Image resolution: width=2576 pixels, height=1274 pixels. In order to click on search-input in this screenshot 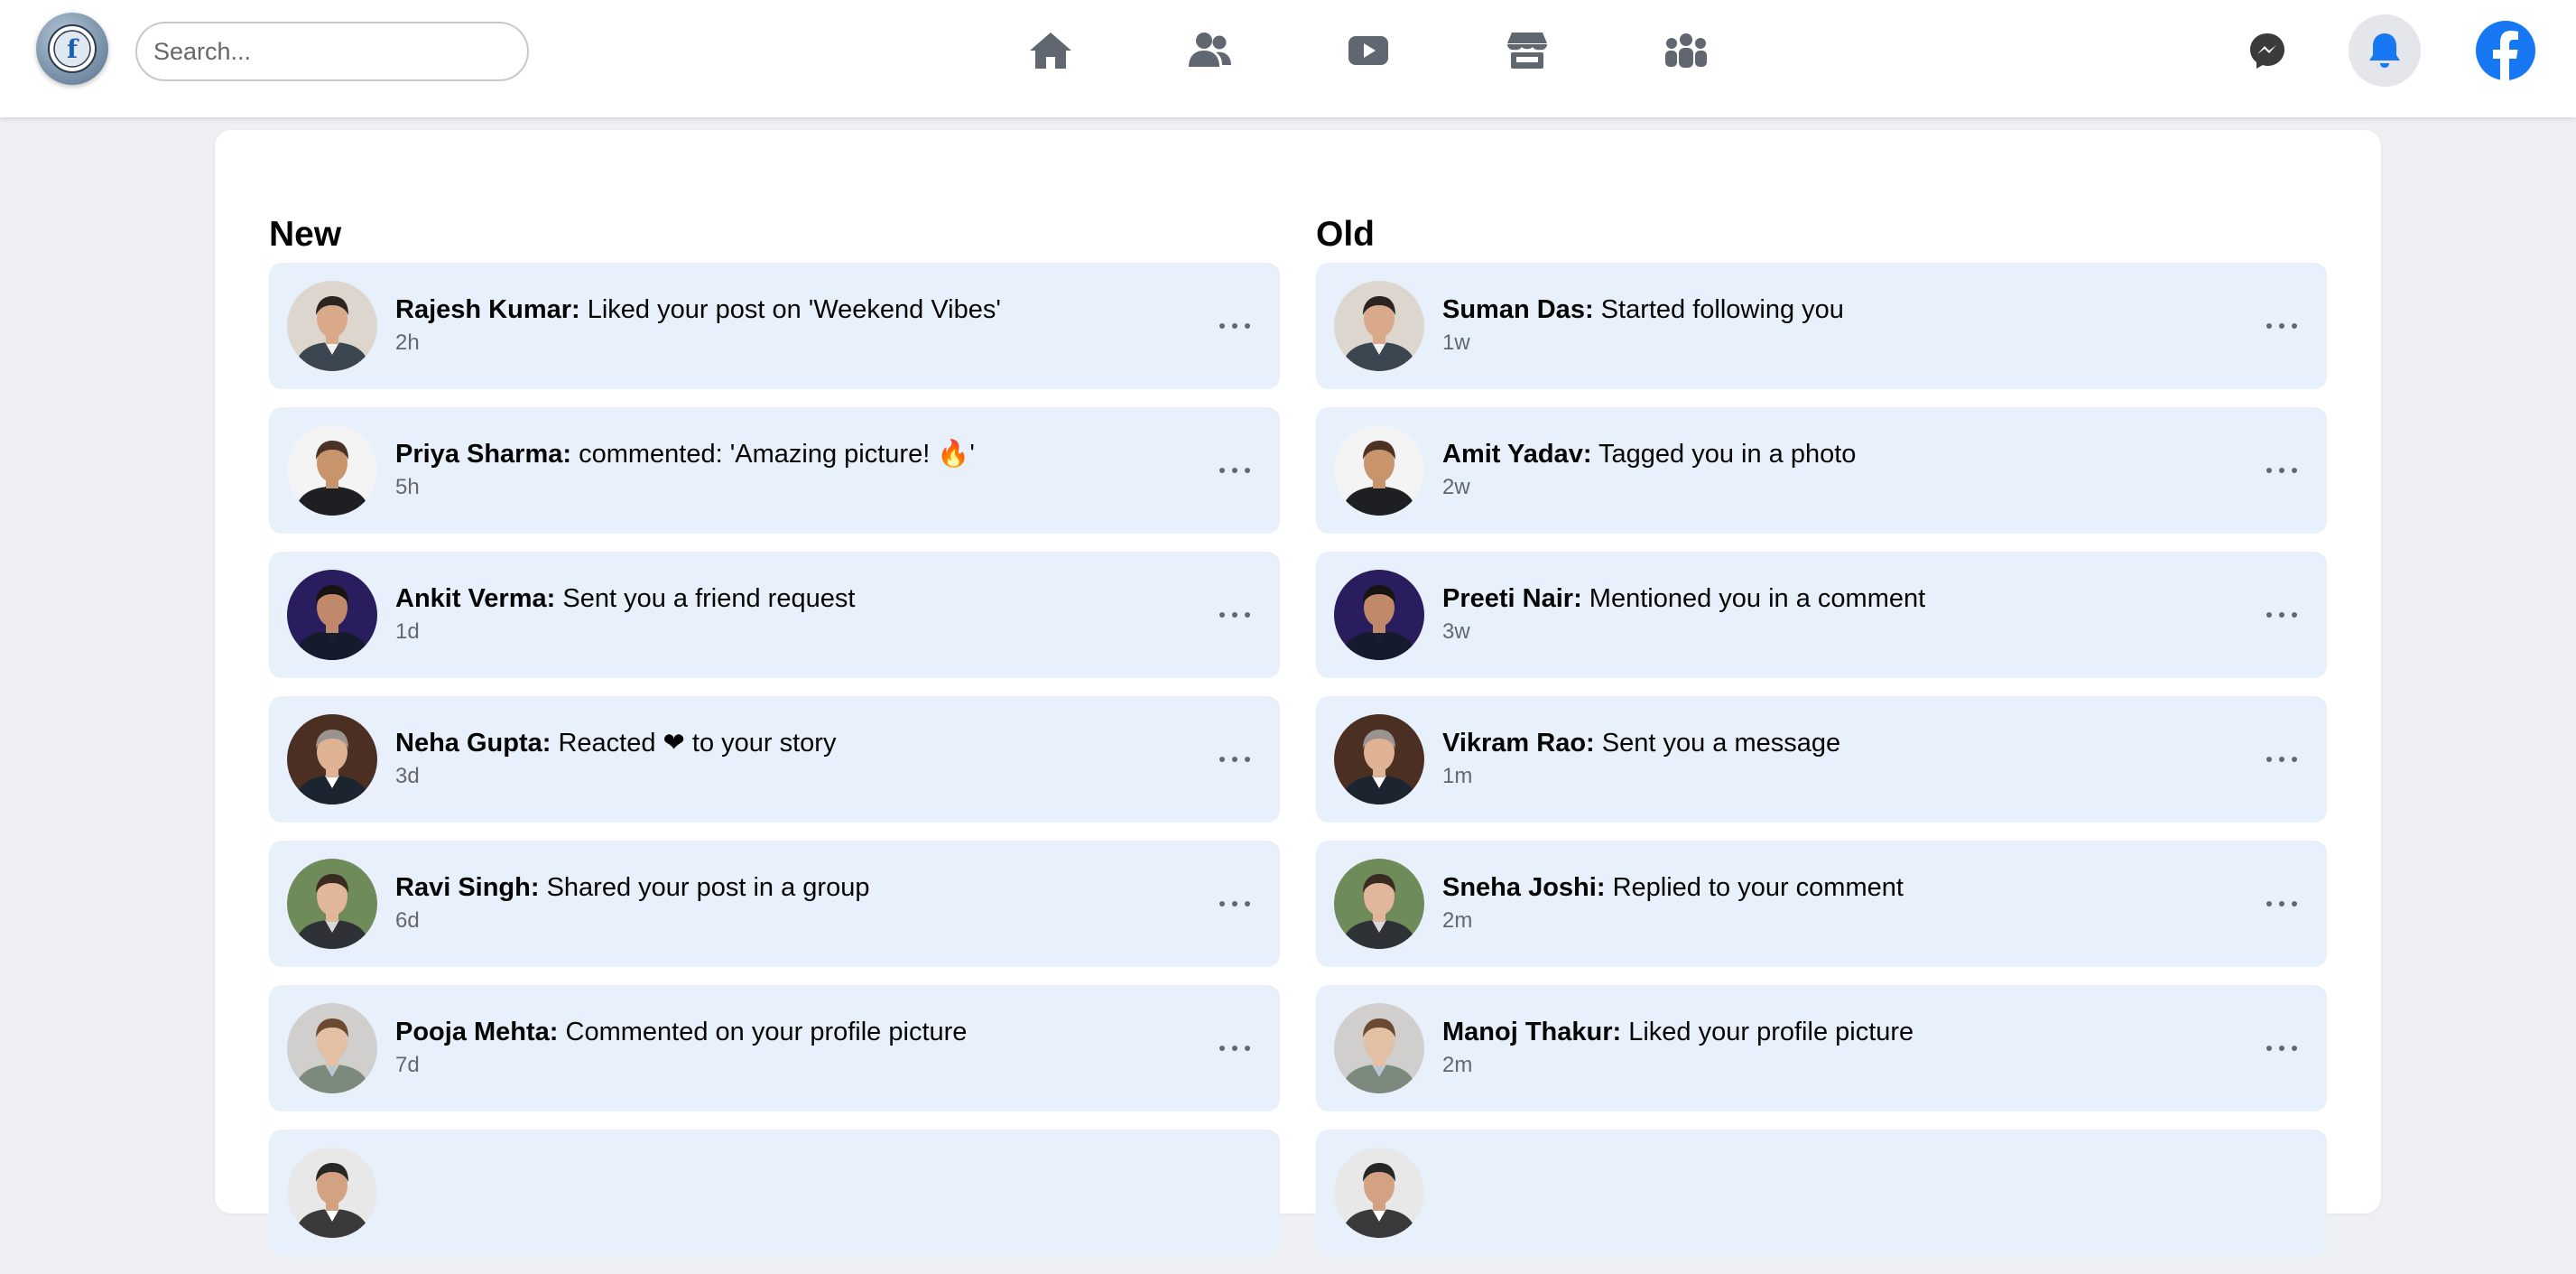, I will do `click(332, 51)`.